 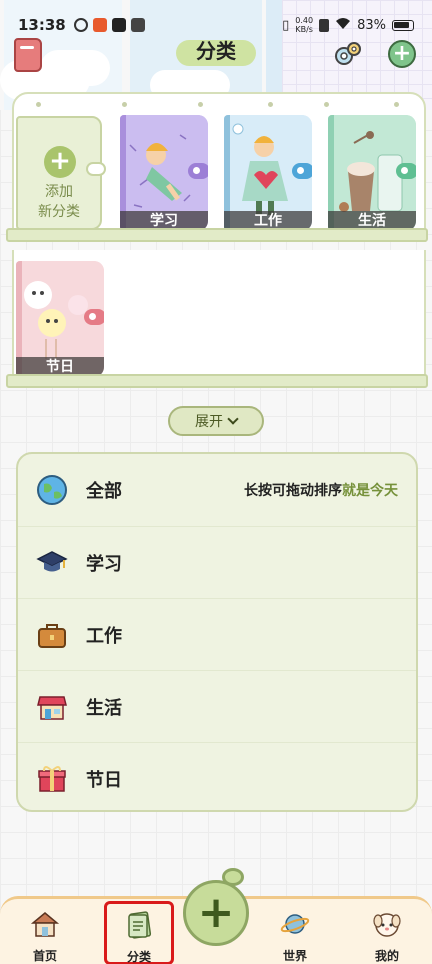 What do you see at coordinates (347, 55) in the screenshot?
I see `settings-gear-icon` at bounding box center [347, 55].